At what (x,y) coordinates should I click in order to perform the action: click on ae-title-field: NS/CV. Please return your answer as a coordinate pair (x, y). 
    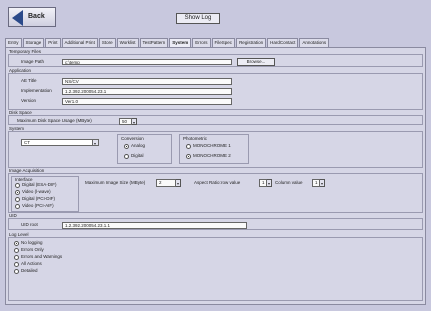
    Looking at the image, I should click on (147, 81).